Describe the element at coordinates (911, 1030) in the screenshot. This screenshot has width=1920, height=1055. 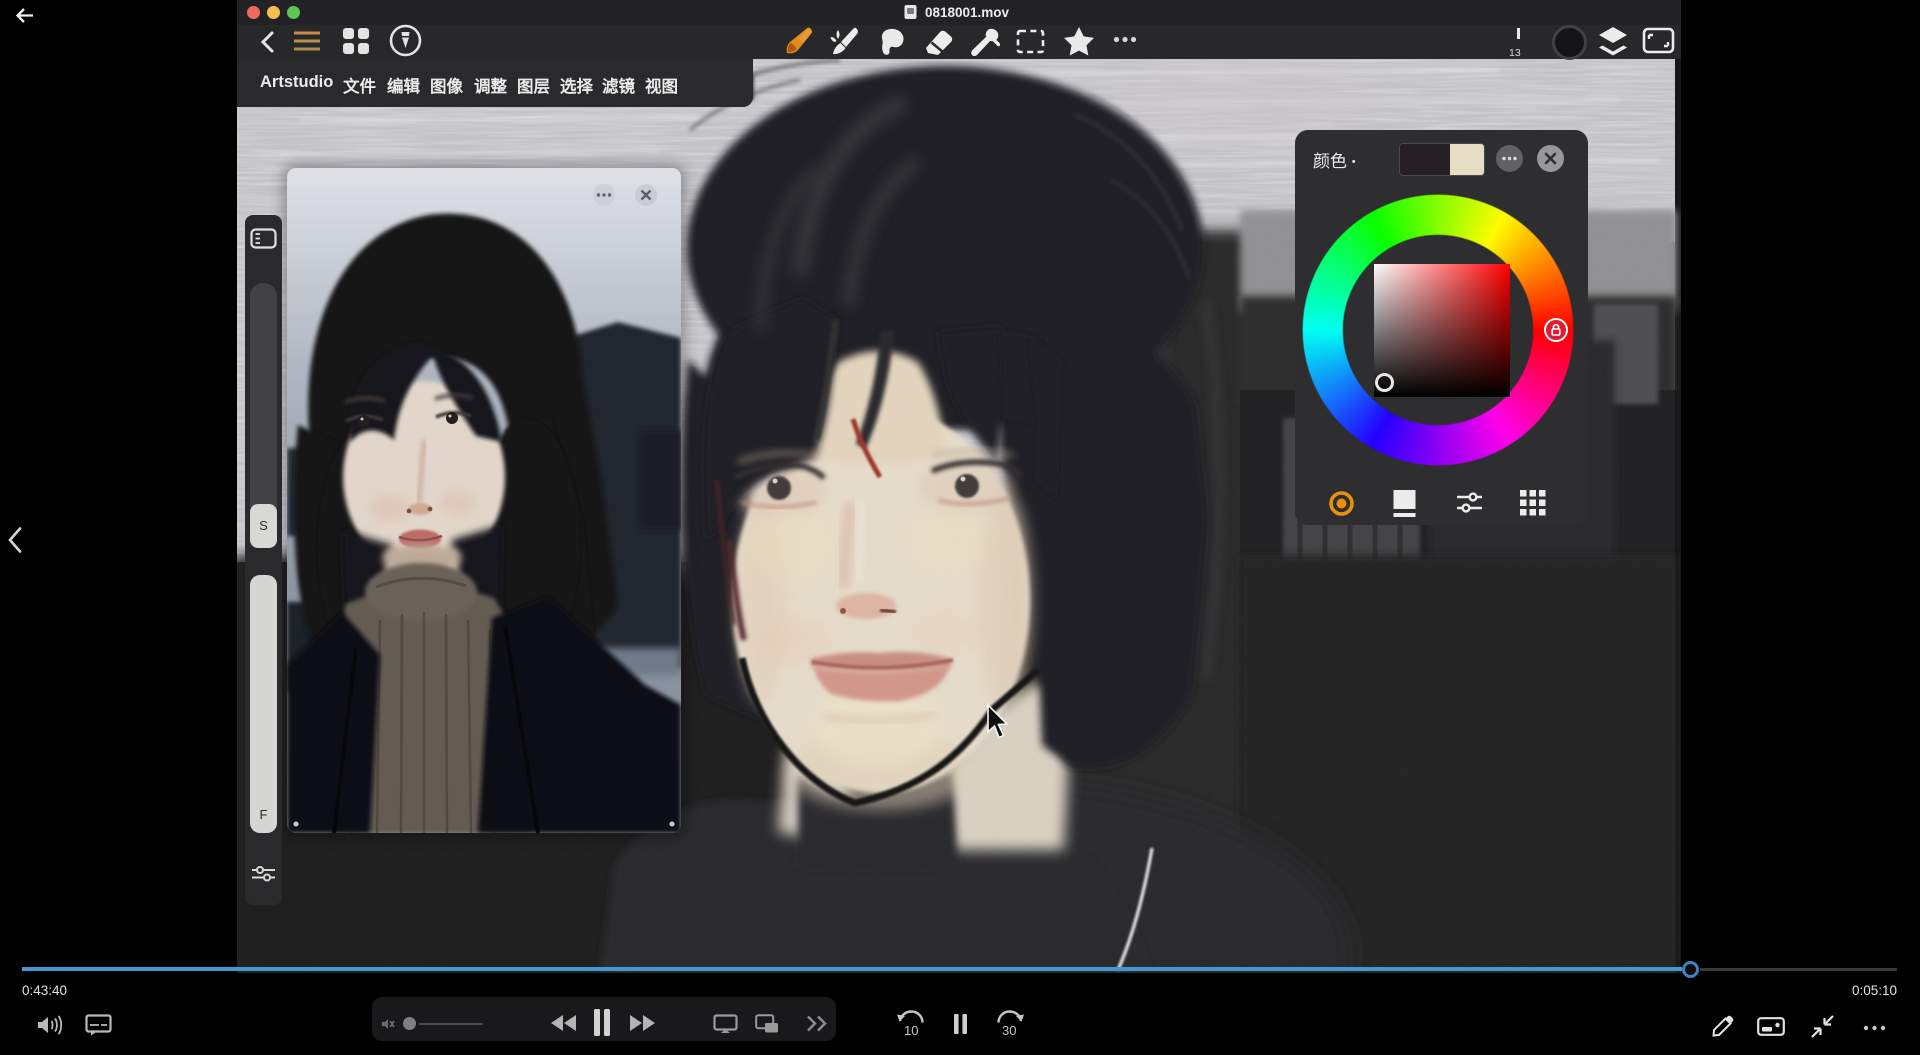
I see `svg-text: 10` at that location.